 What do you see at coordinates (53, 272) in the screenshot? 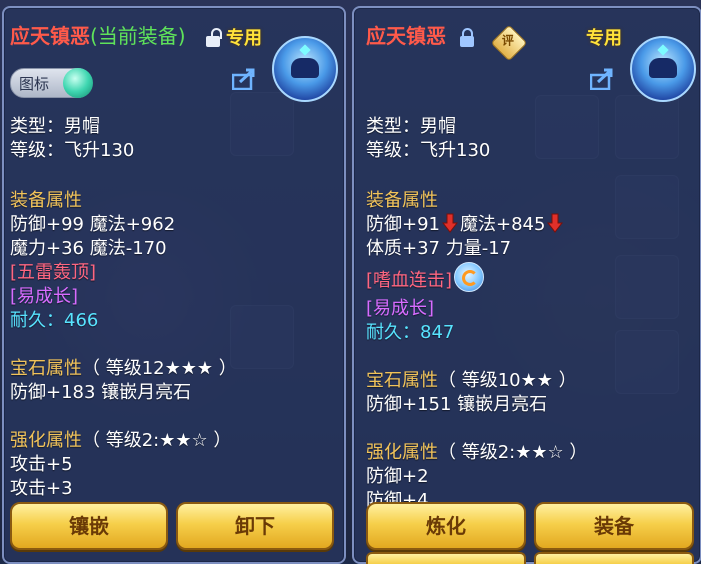
I see `special-skill: [五雷轰顶]` at bounding box center [53, 272].